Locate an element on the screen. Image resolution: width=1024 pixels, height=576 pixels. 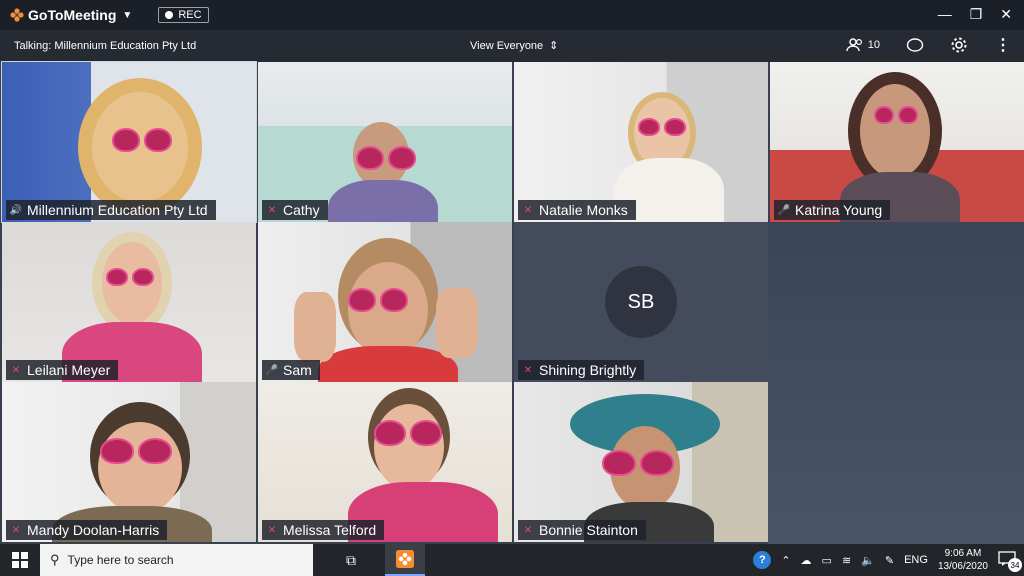
search-icon: ⚲ is located at coordinates (55, 559).